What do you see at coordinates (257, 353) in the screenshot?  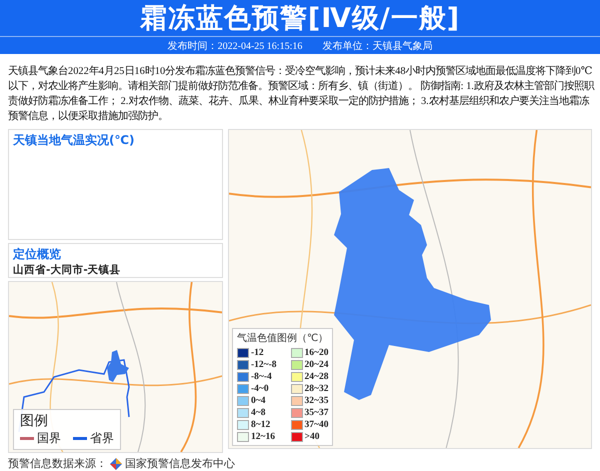 I see `legend-item: -12` at bounding box center [257, 353].